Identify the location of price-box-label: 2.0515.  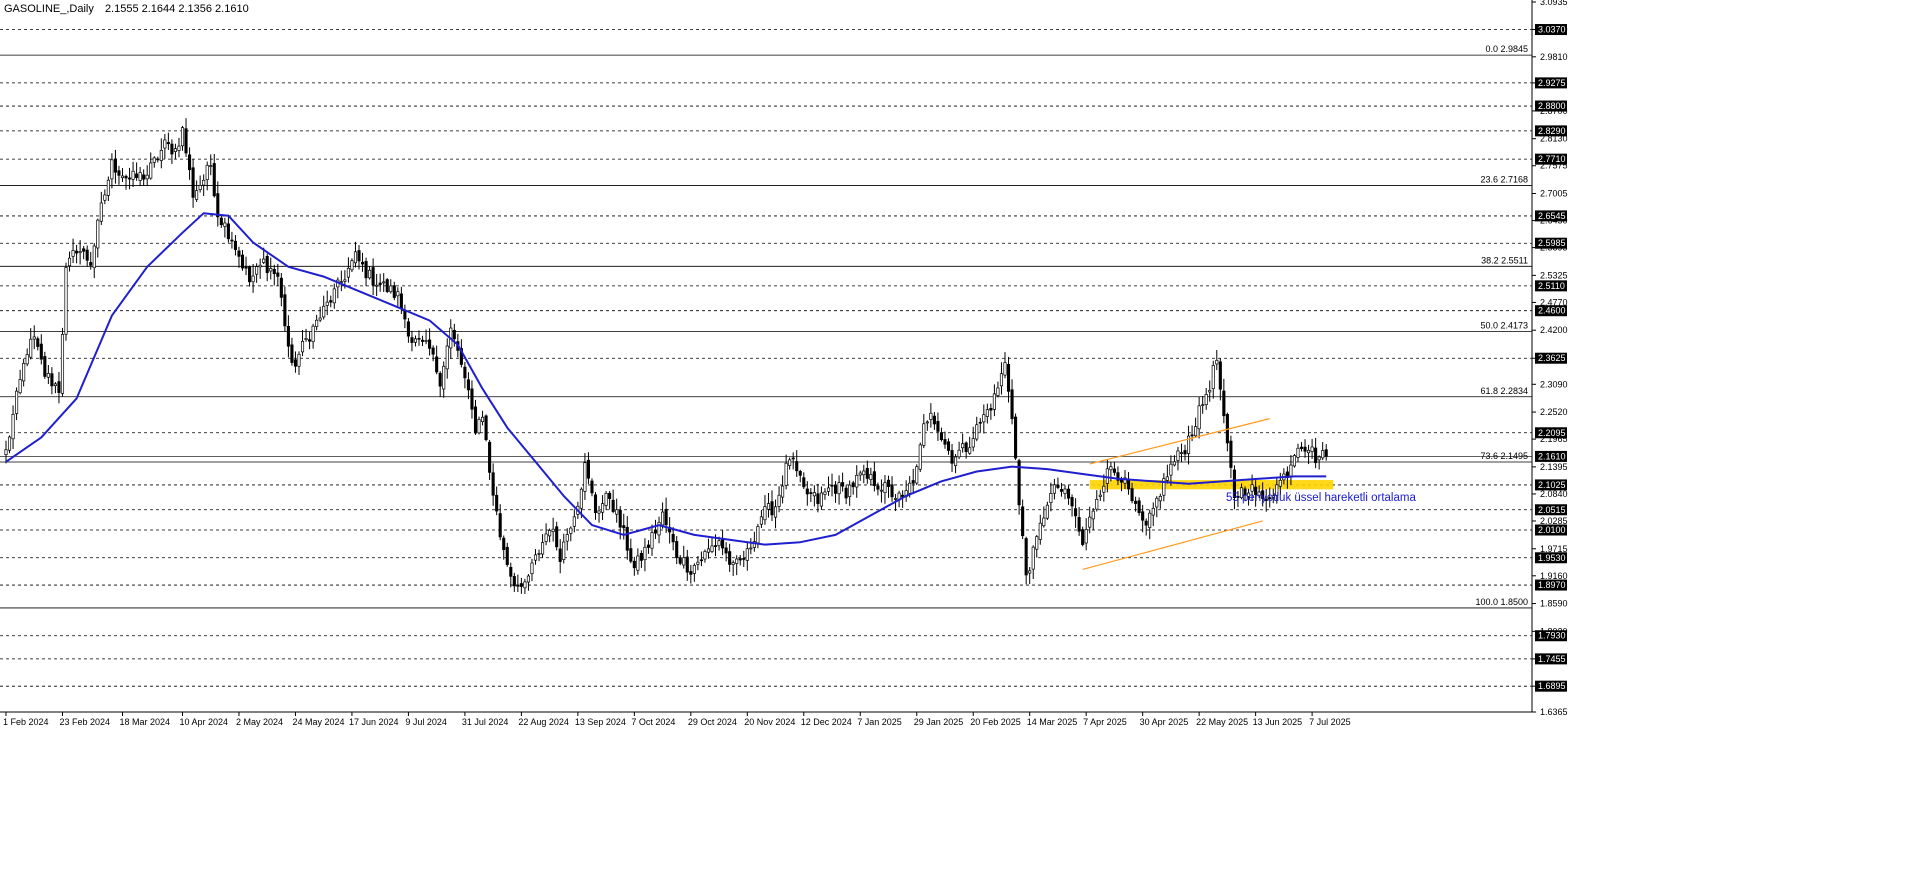
(1552, 510).